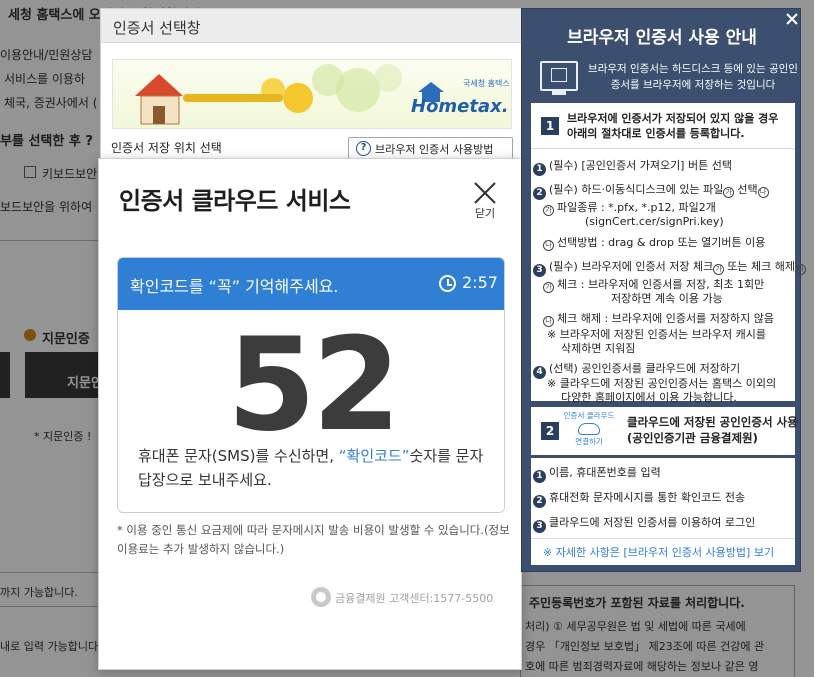  Describe the element at coordinates (654, 243) in the screenshot. I see `guide-step-2b: 나 선택방법 : drag & drop 또는 열기버튼 이용` at that location.